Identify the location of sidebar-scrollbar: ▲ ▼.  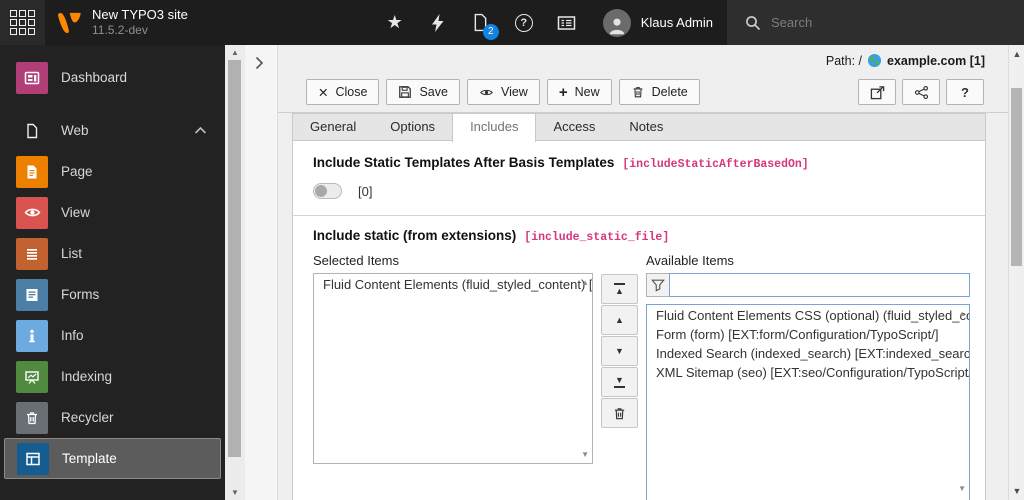
(235, 272).